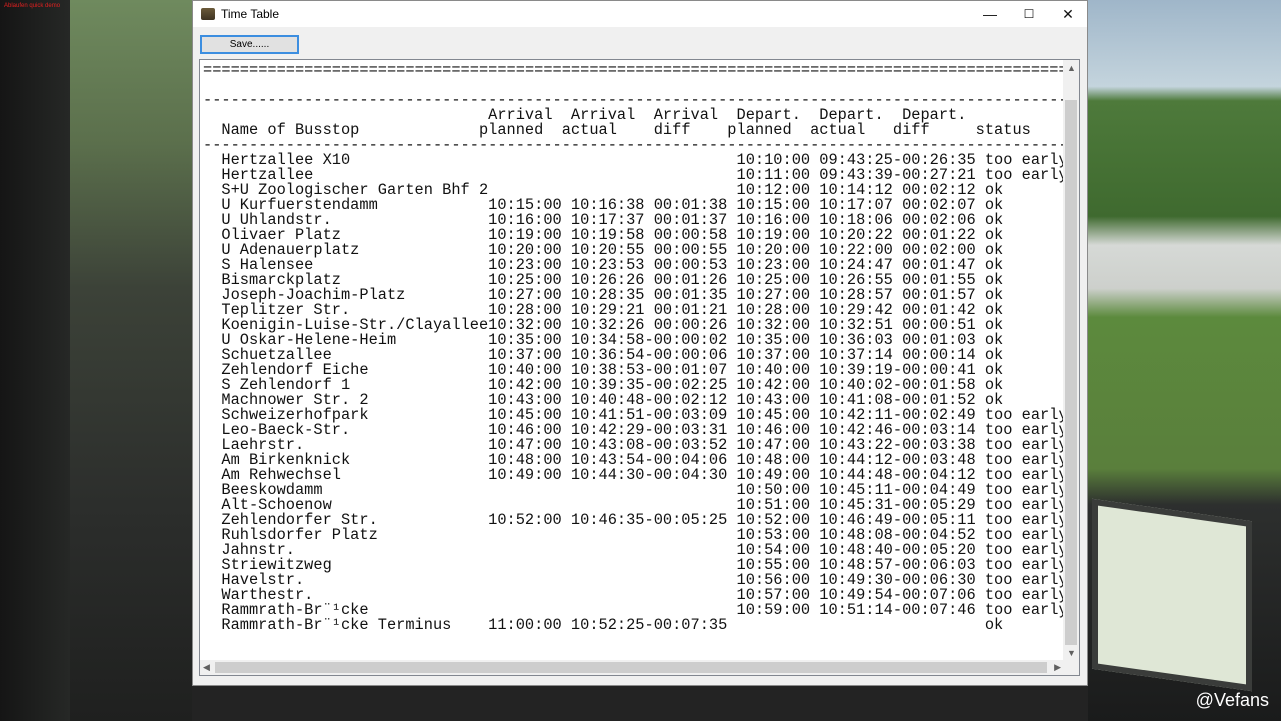 This screenshot has width=1281, height=721. I want to click on arrival-planned: 10:52:00, so click(525, 520).